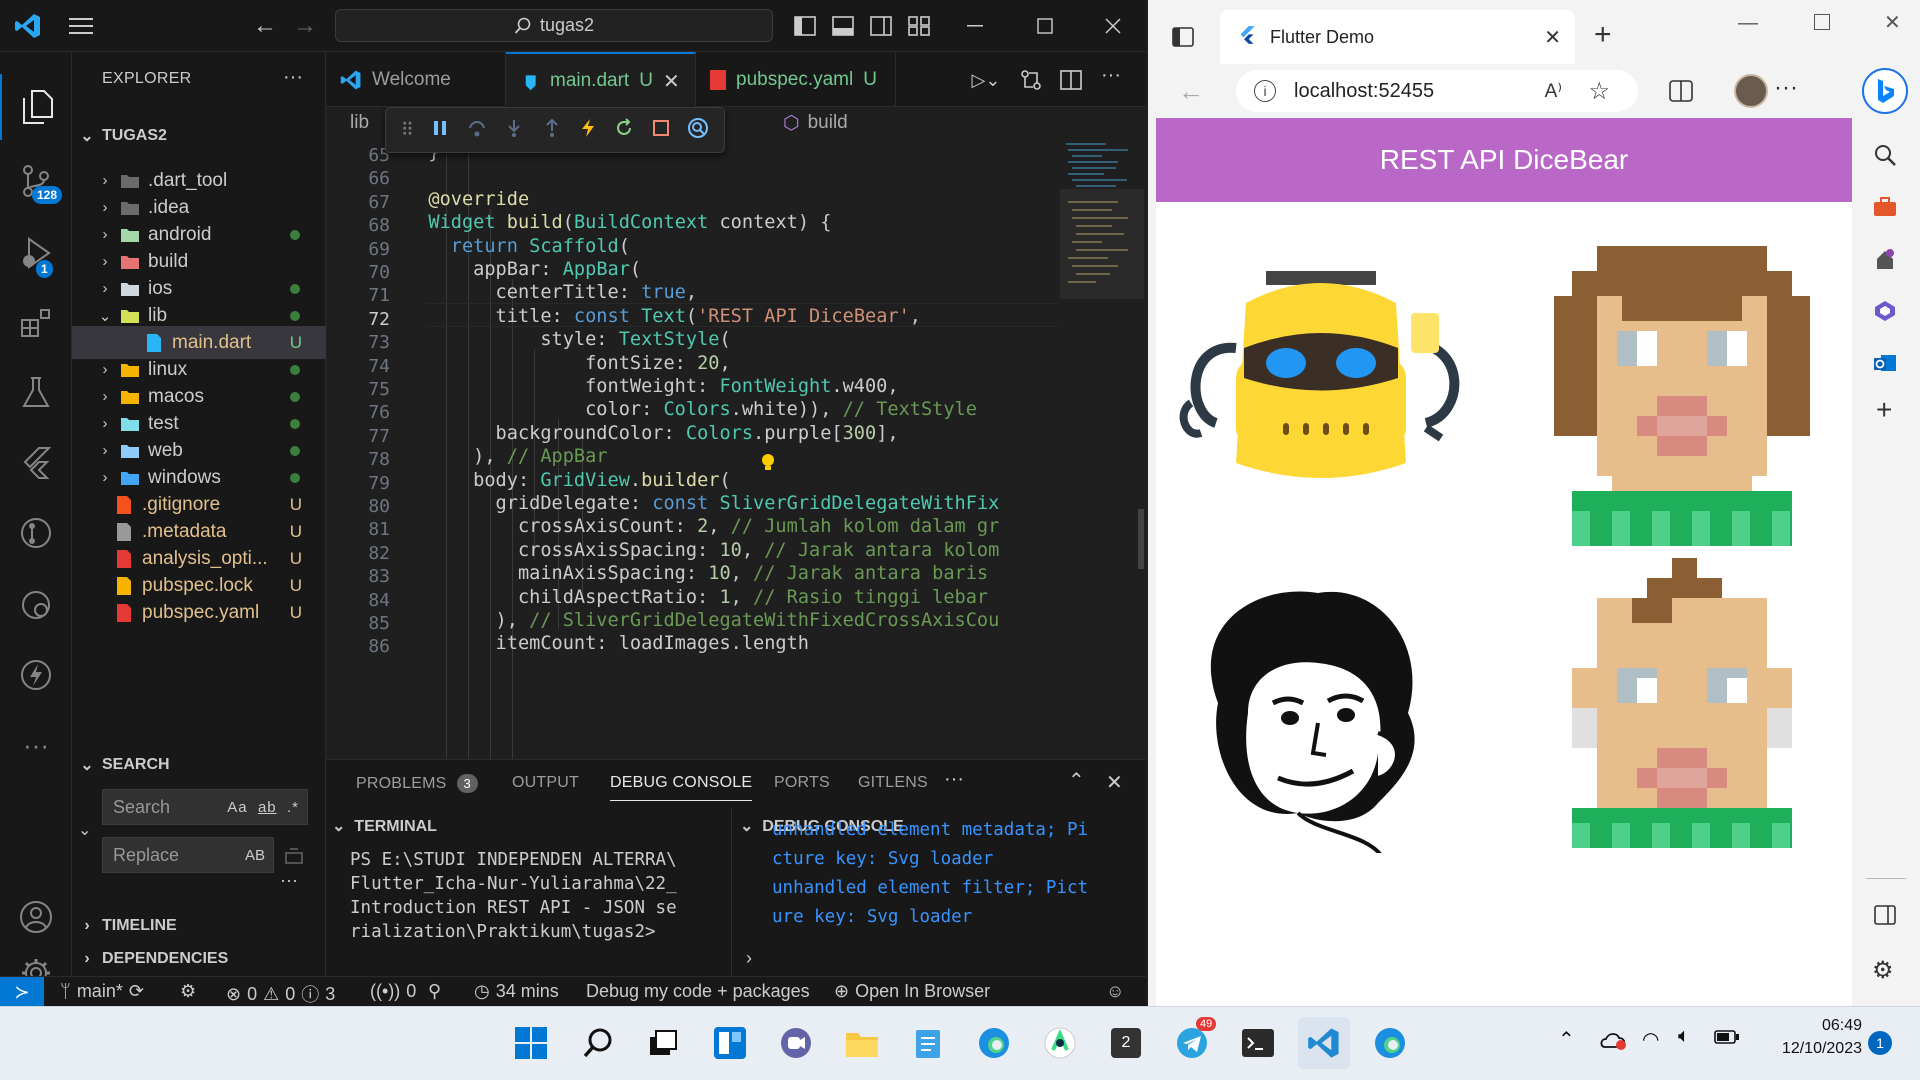 This screenshot has width=1920, height=1080. What do you see at coordinates (434, 991) in the screenshot?
I see `debug-status-icon: ⚲` at bounding box center [434, 991].